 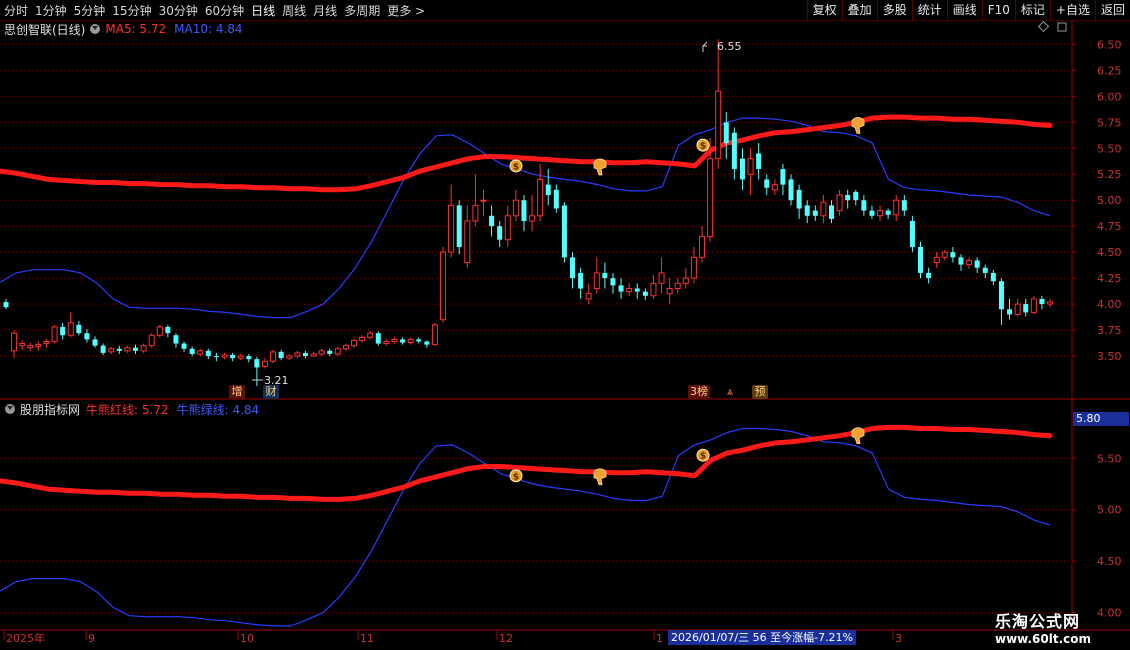 What do you see at coordinates (1032, 10) in the screenshot?
I see `mark-button: 标记` at bounding box center [1032, 10].